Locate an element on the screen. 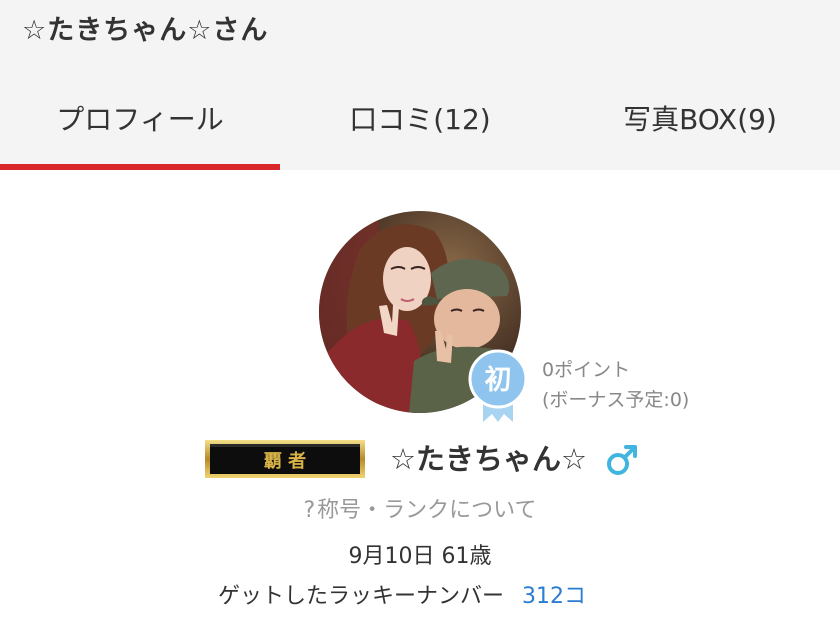 The height and width of the screenshot is (625, 840). rank-plate-text: 覇 者 is located at coordinates (285, 461).